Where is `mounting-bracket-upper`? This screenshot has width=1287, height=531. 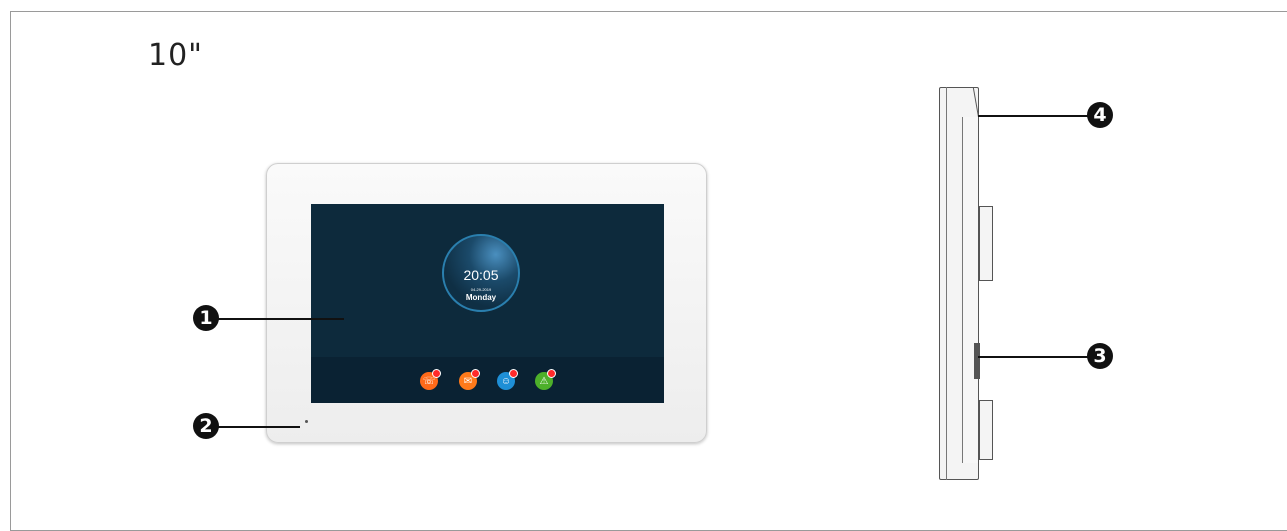
mounting-bracket-upper is located at coordinates (986, 243).